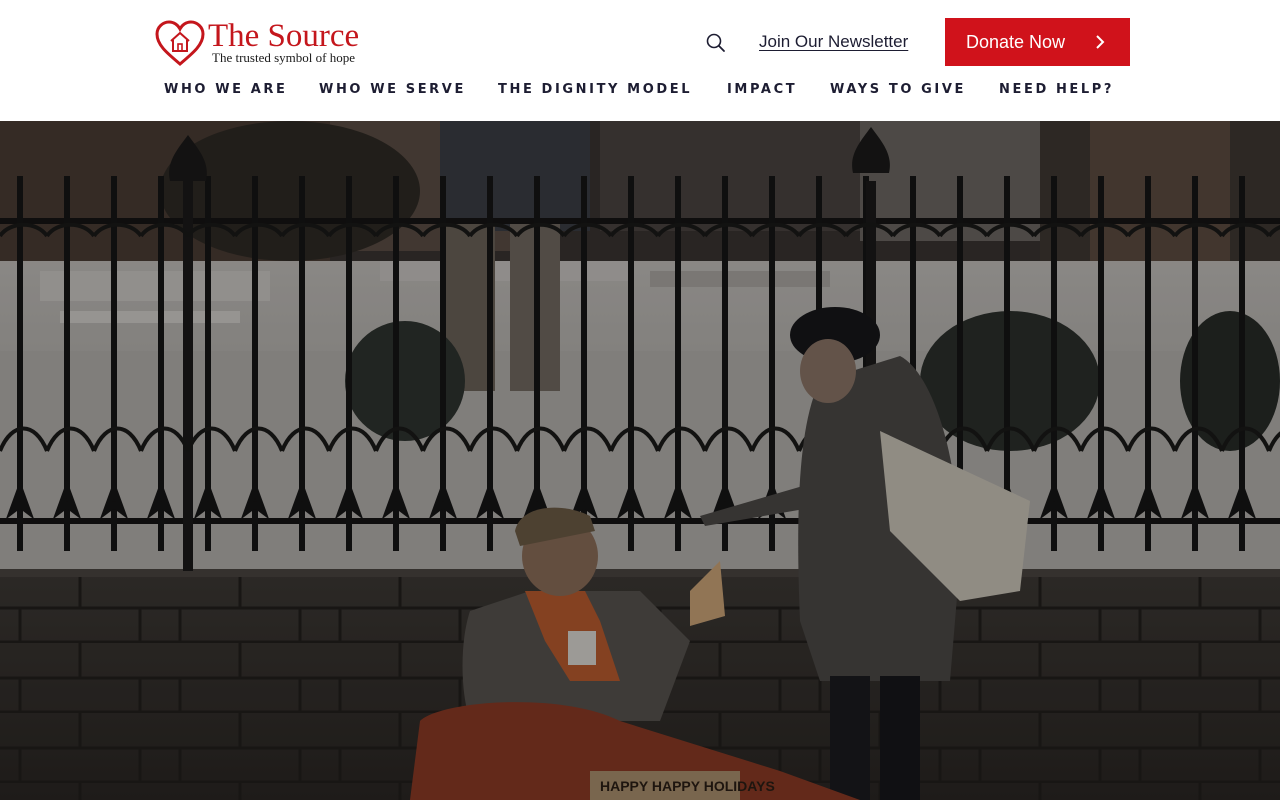  What do you see at coordinates (1056, 90) in the screenshot?
I see `nav-item-need-help: NEED HELP?` at bounding box center [1056, 90].